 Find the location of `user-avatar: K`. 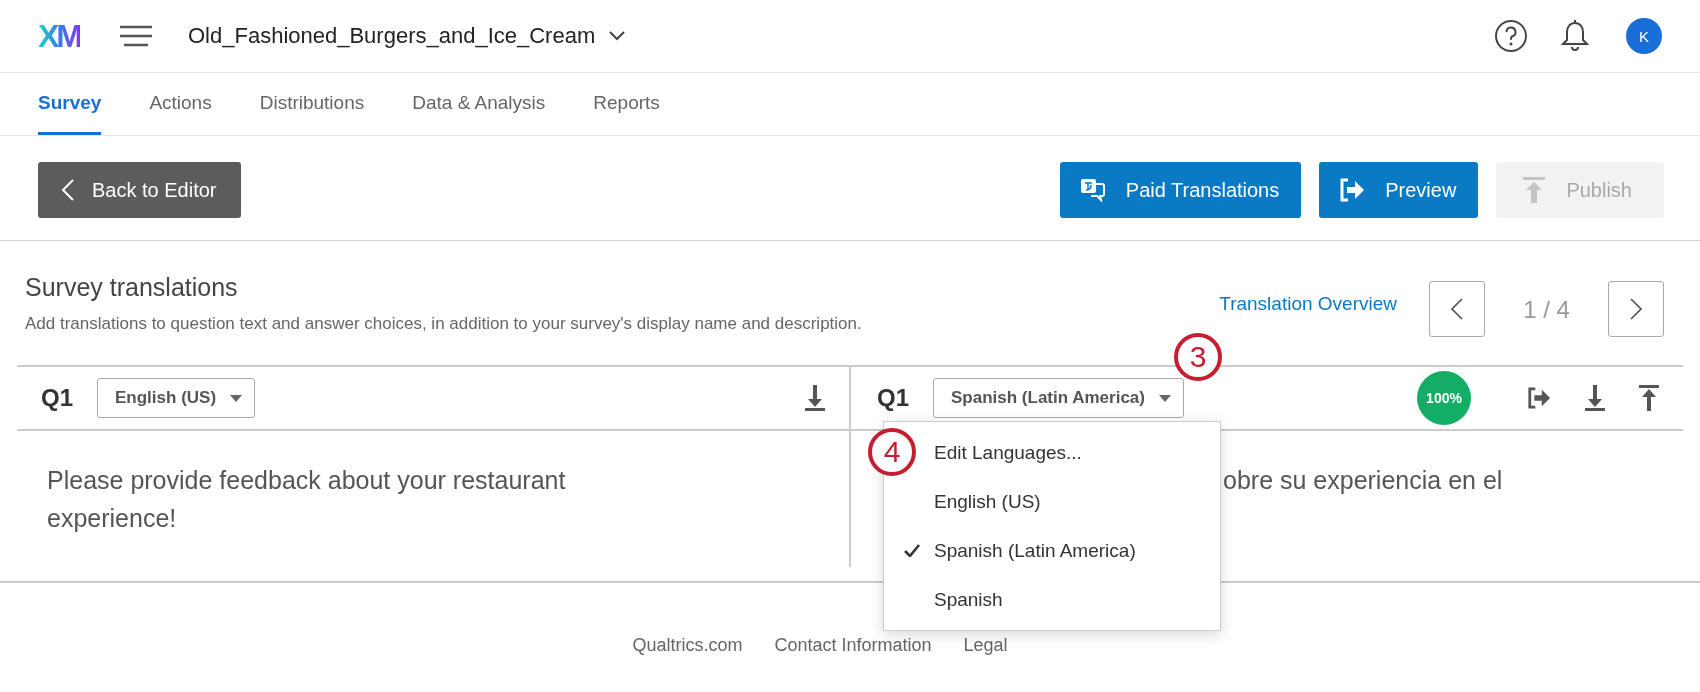

user-avatar: K is located at coordinates (1644, 36).